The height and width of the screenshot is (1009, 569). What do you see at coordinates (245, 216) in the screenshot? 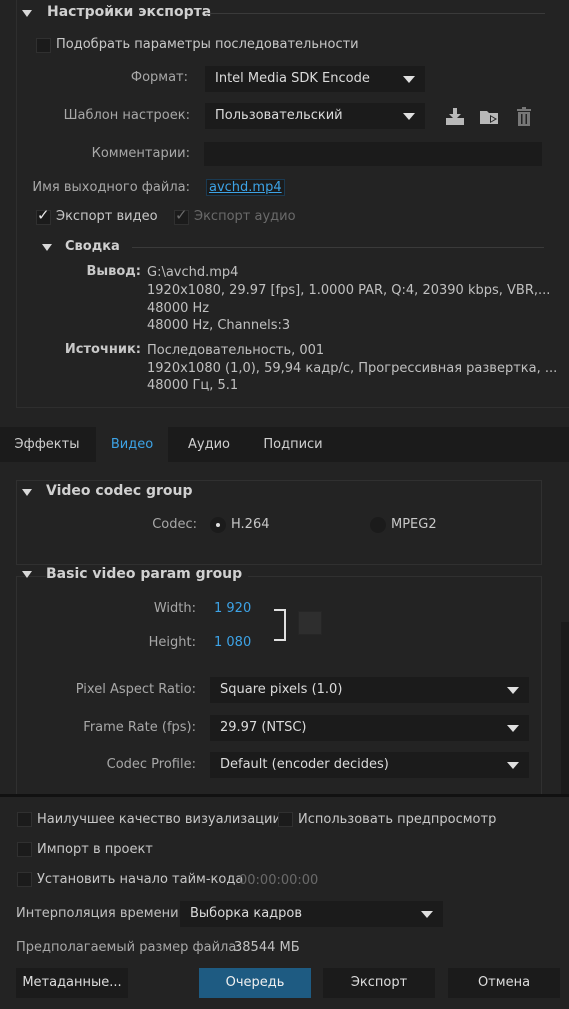
I see `export-audio-label: Экспорт аудио` at bounding box center [245, 216].